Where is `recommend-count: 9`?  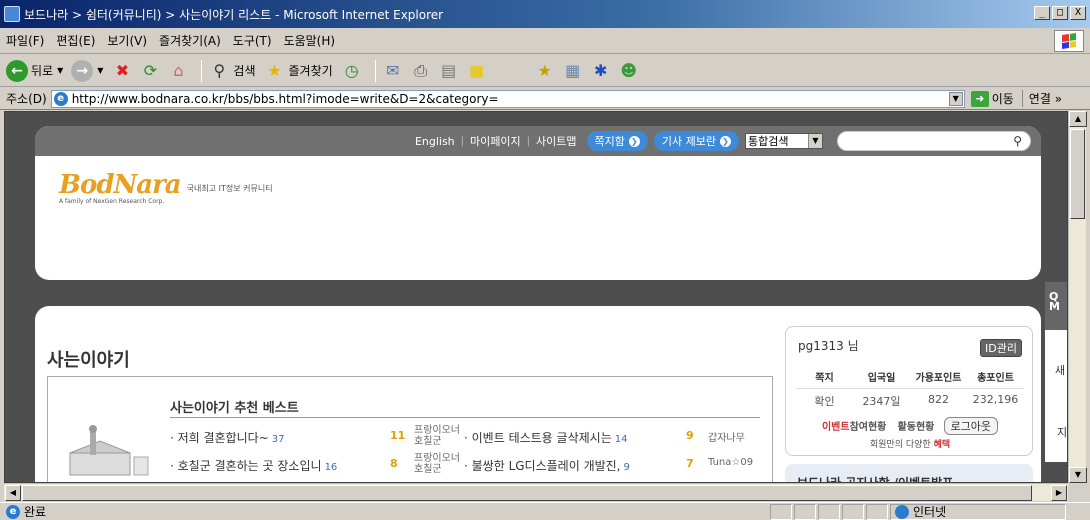 recommend-count: 9 is located at coordinates (690, 435).